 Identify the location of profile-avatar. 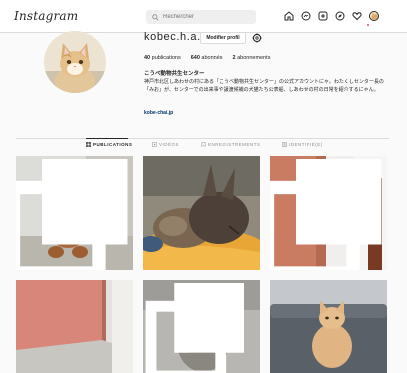
(374, 16).